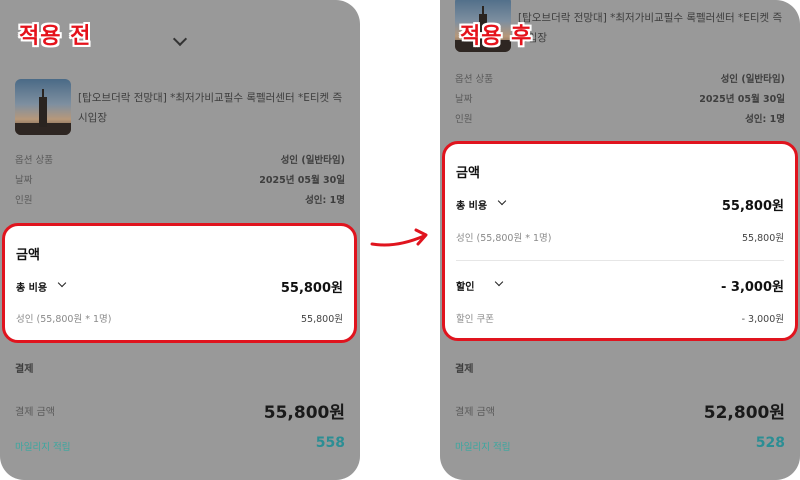 The height and width of the screenshot is (480, 800). I want to click on transition-arrow-icon, so click(399, 237).